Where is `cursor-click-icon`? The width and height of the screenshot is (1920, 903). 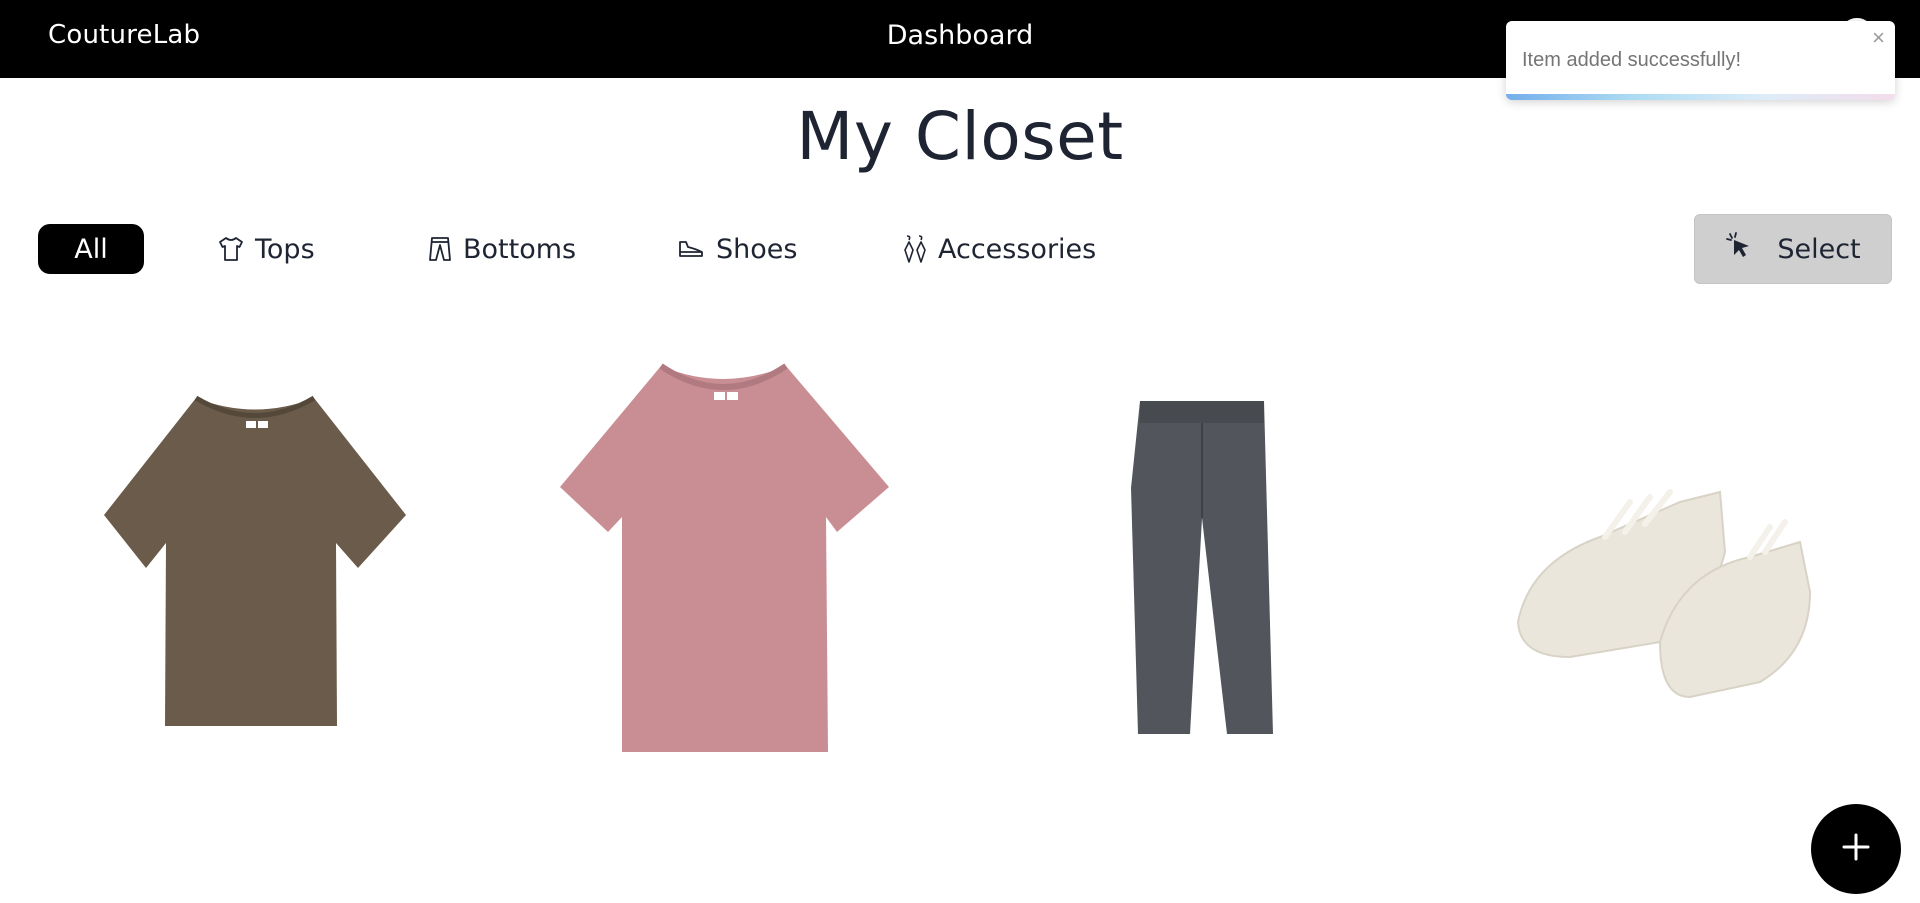
cursor-click-icon is located at coordinates (1740, 249).